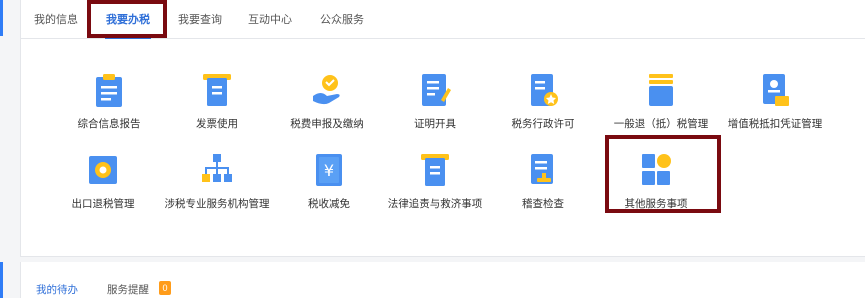 This screenshot has height=298, width=865. I want to click on vat-voucher-icon, so click(776, 90).